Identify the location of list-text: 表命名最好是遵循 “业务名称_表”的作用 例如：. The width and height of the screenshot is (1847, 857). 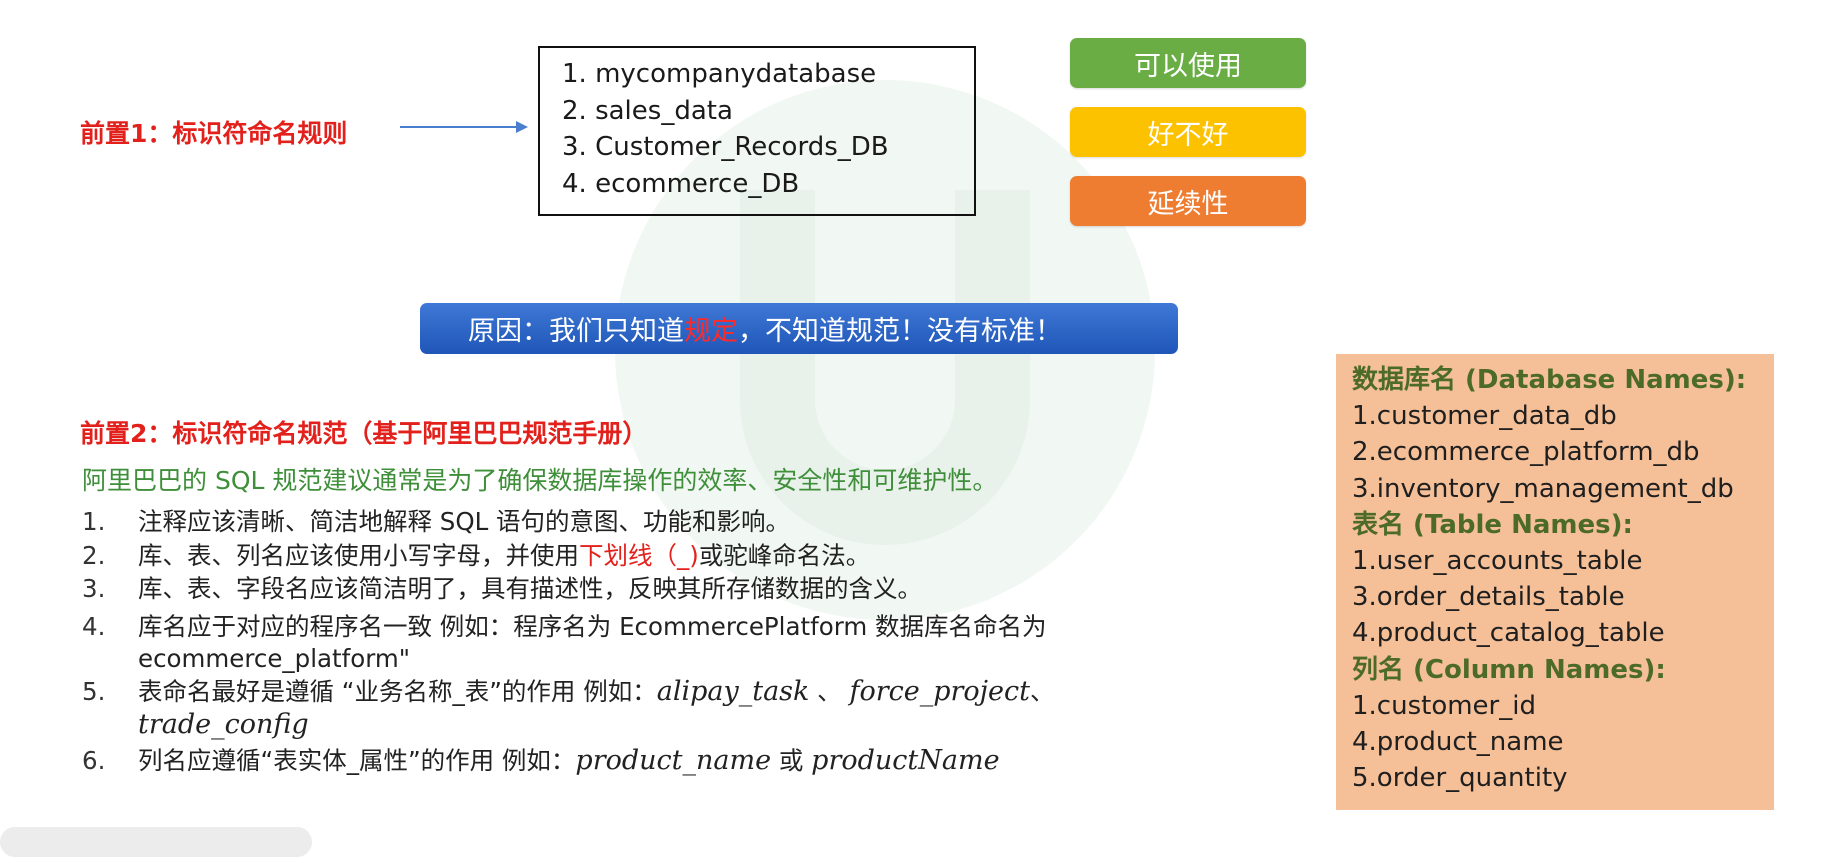
(397, 691).